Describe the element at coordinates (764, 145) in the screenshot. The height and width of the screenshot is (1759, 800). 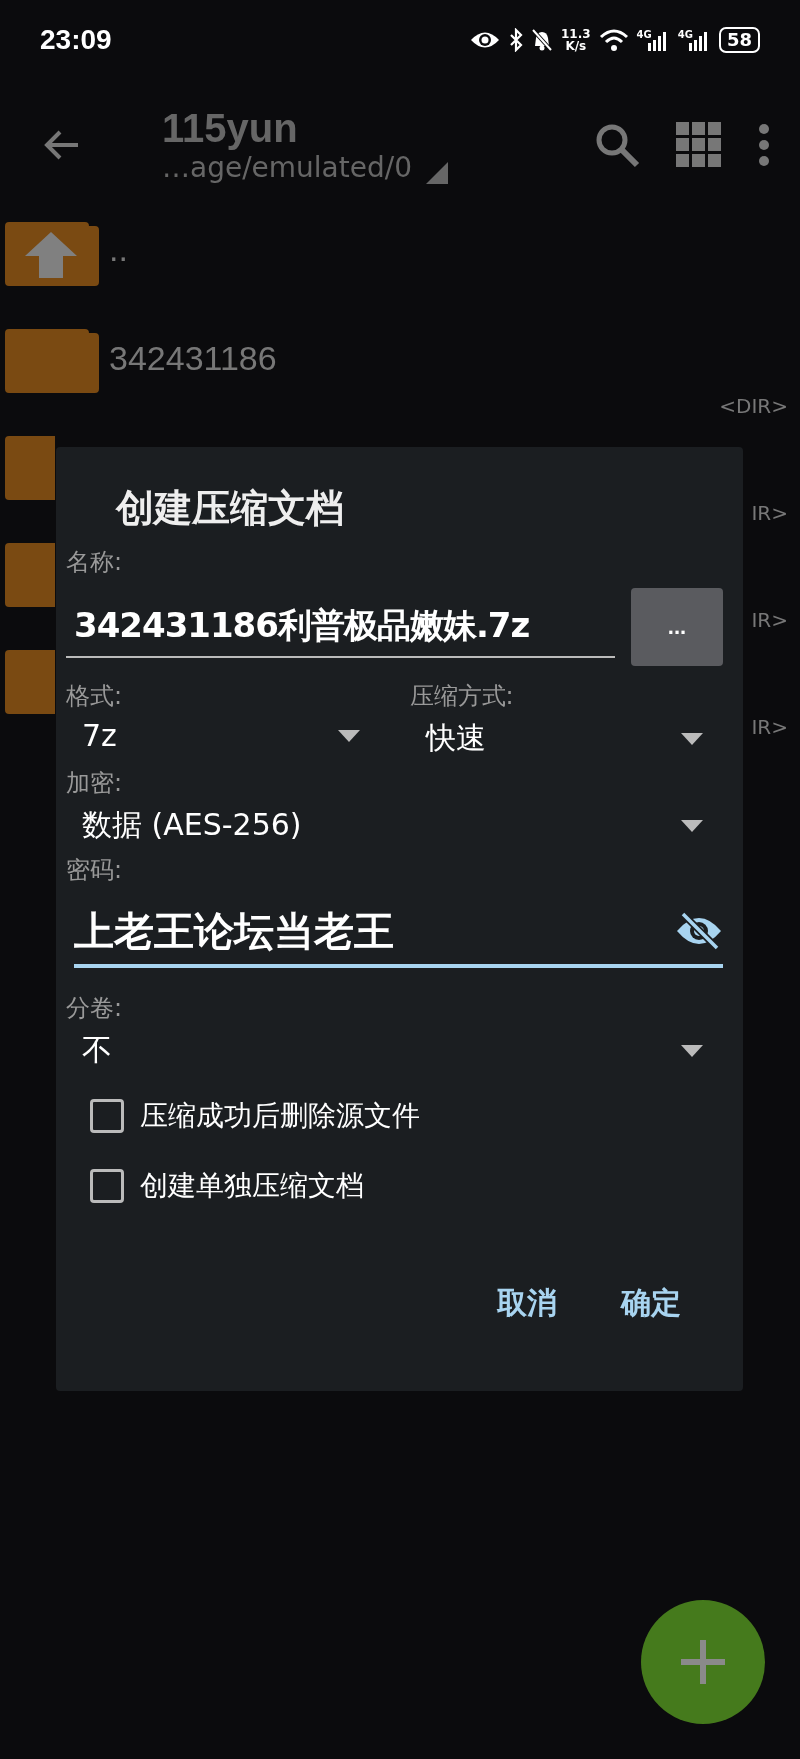
I see `more-menu-icon` at that location.